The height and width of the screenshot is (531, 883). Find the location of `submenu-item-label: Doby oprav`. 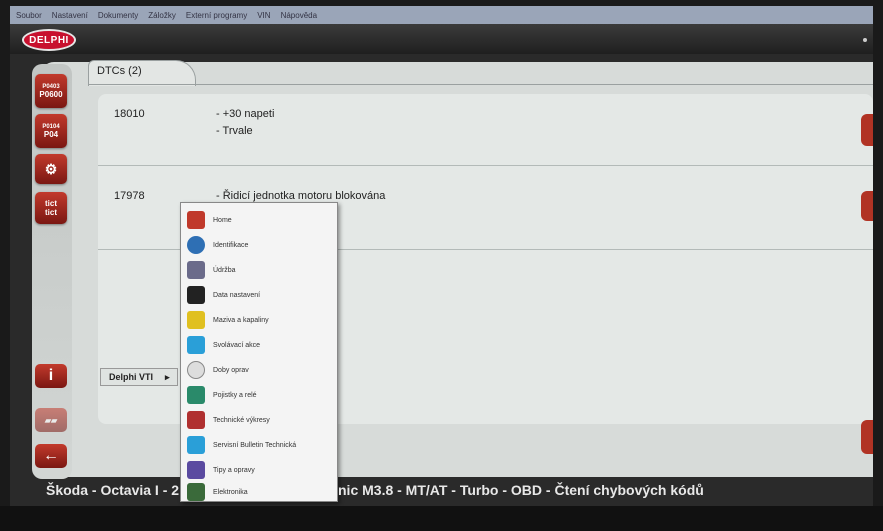

submenu-item-label: Doby oprav is located at coordinates (231, 370).